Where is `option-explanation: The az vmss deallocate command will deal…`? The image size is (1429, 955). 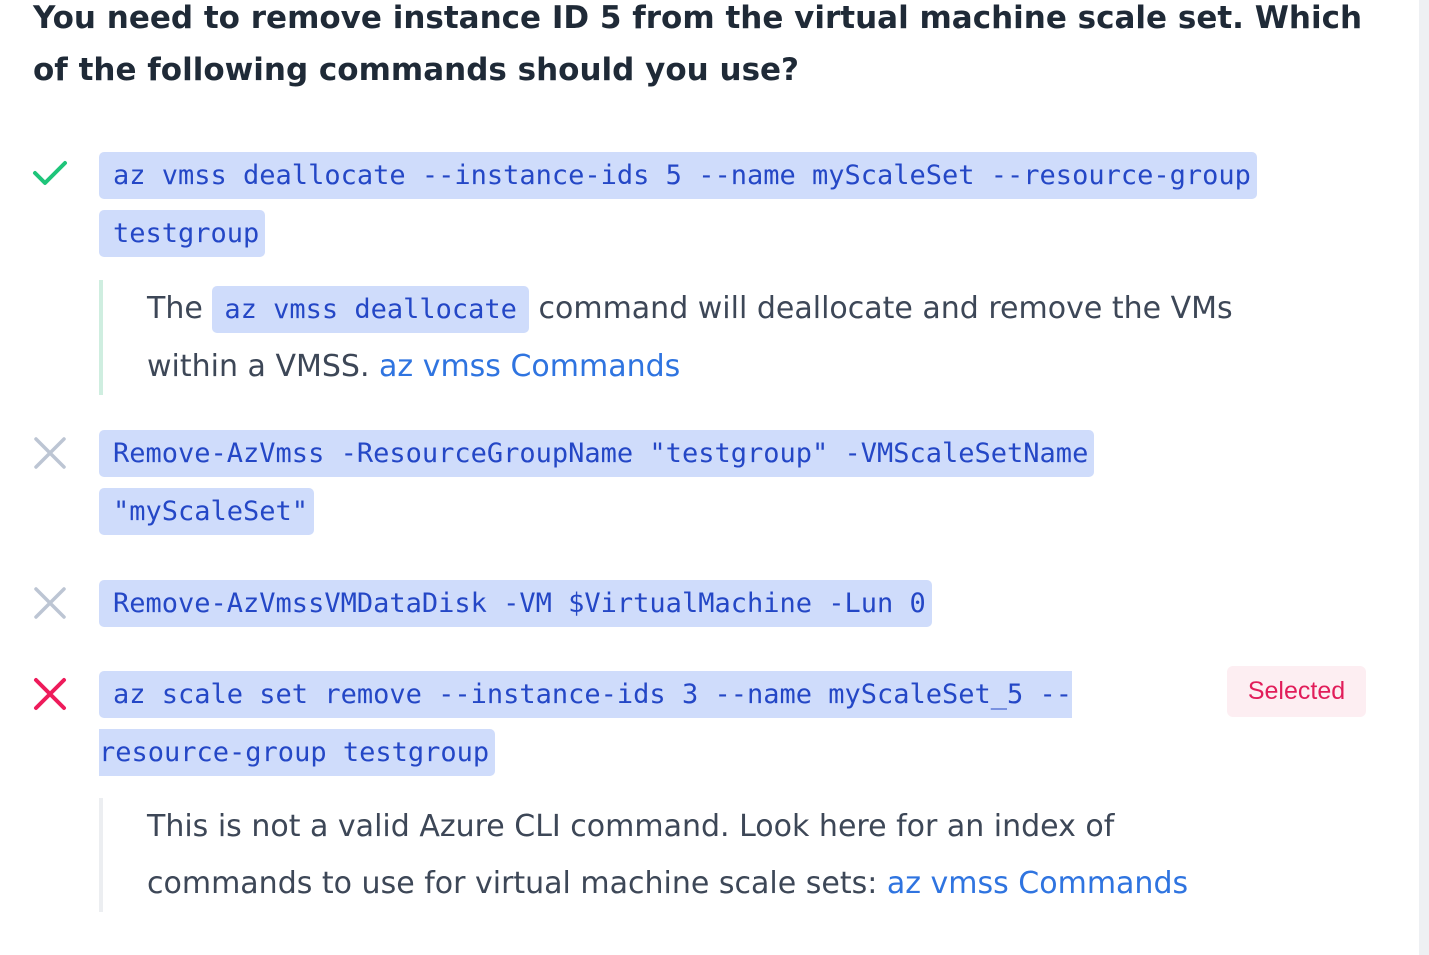
option-explanation: The az vmss deallocate command will deal… is located at coordinates (708, 337).